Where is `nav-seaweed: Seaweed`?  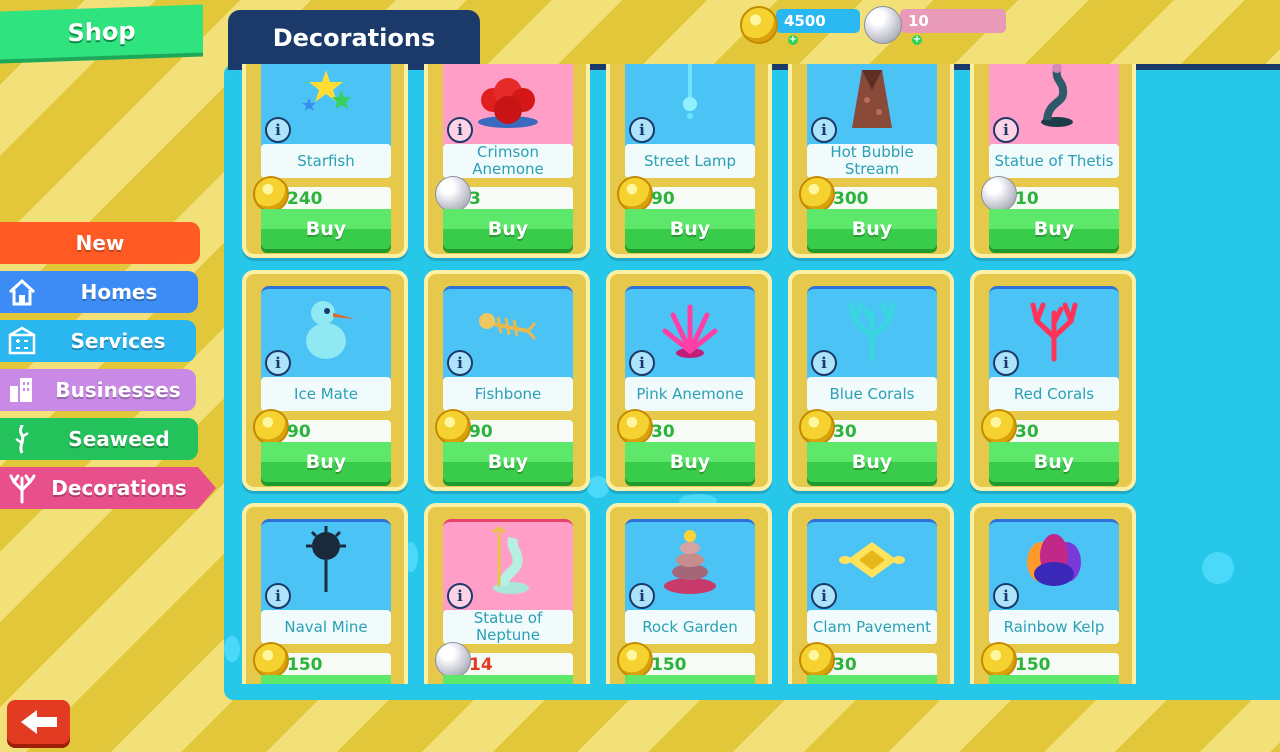
nav-seaweed: Seaweed is located at coordinates (99, 439).